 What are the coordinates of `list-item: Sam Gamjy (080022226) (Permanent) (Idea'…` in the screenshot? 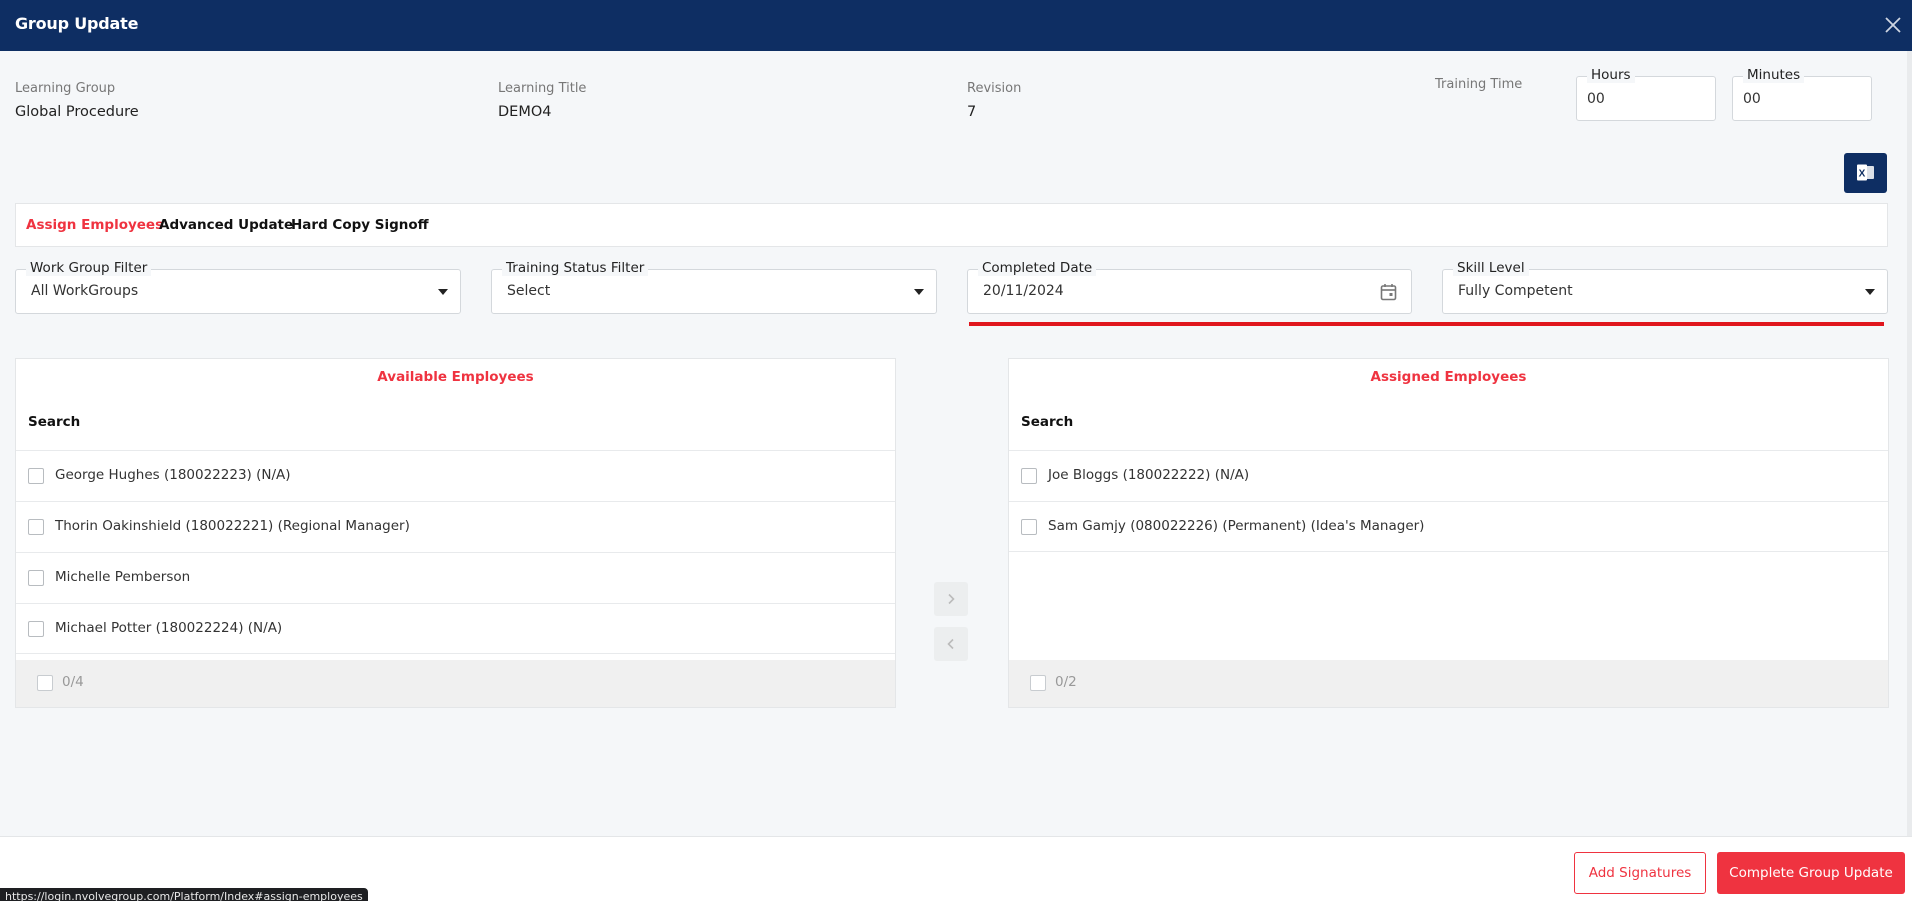 It's located at (1448, 526).